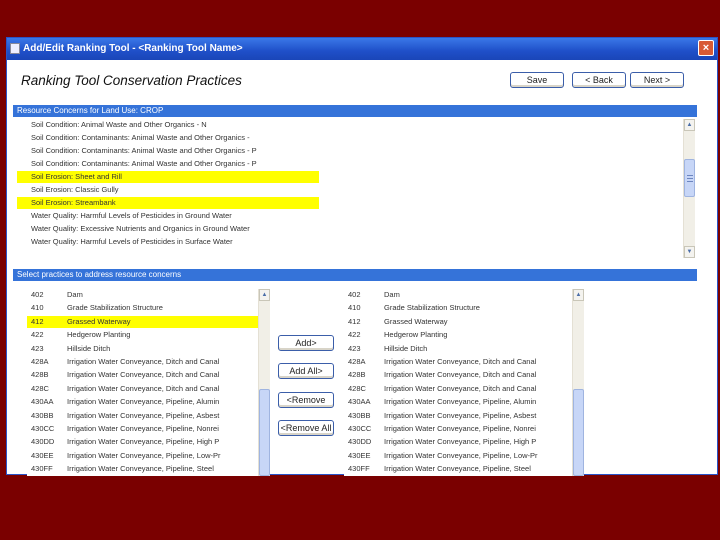  I want to click on resource-concerns-scrollbar: ▲ ▼, so click(689, 188).